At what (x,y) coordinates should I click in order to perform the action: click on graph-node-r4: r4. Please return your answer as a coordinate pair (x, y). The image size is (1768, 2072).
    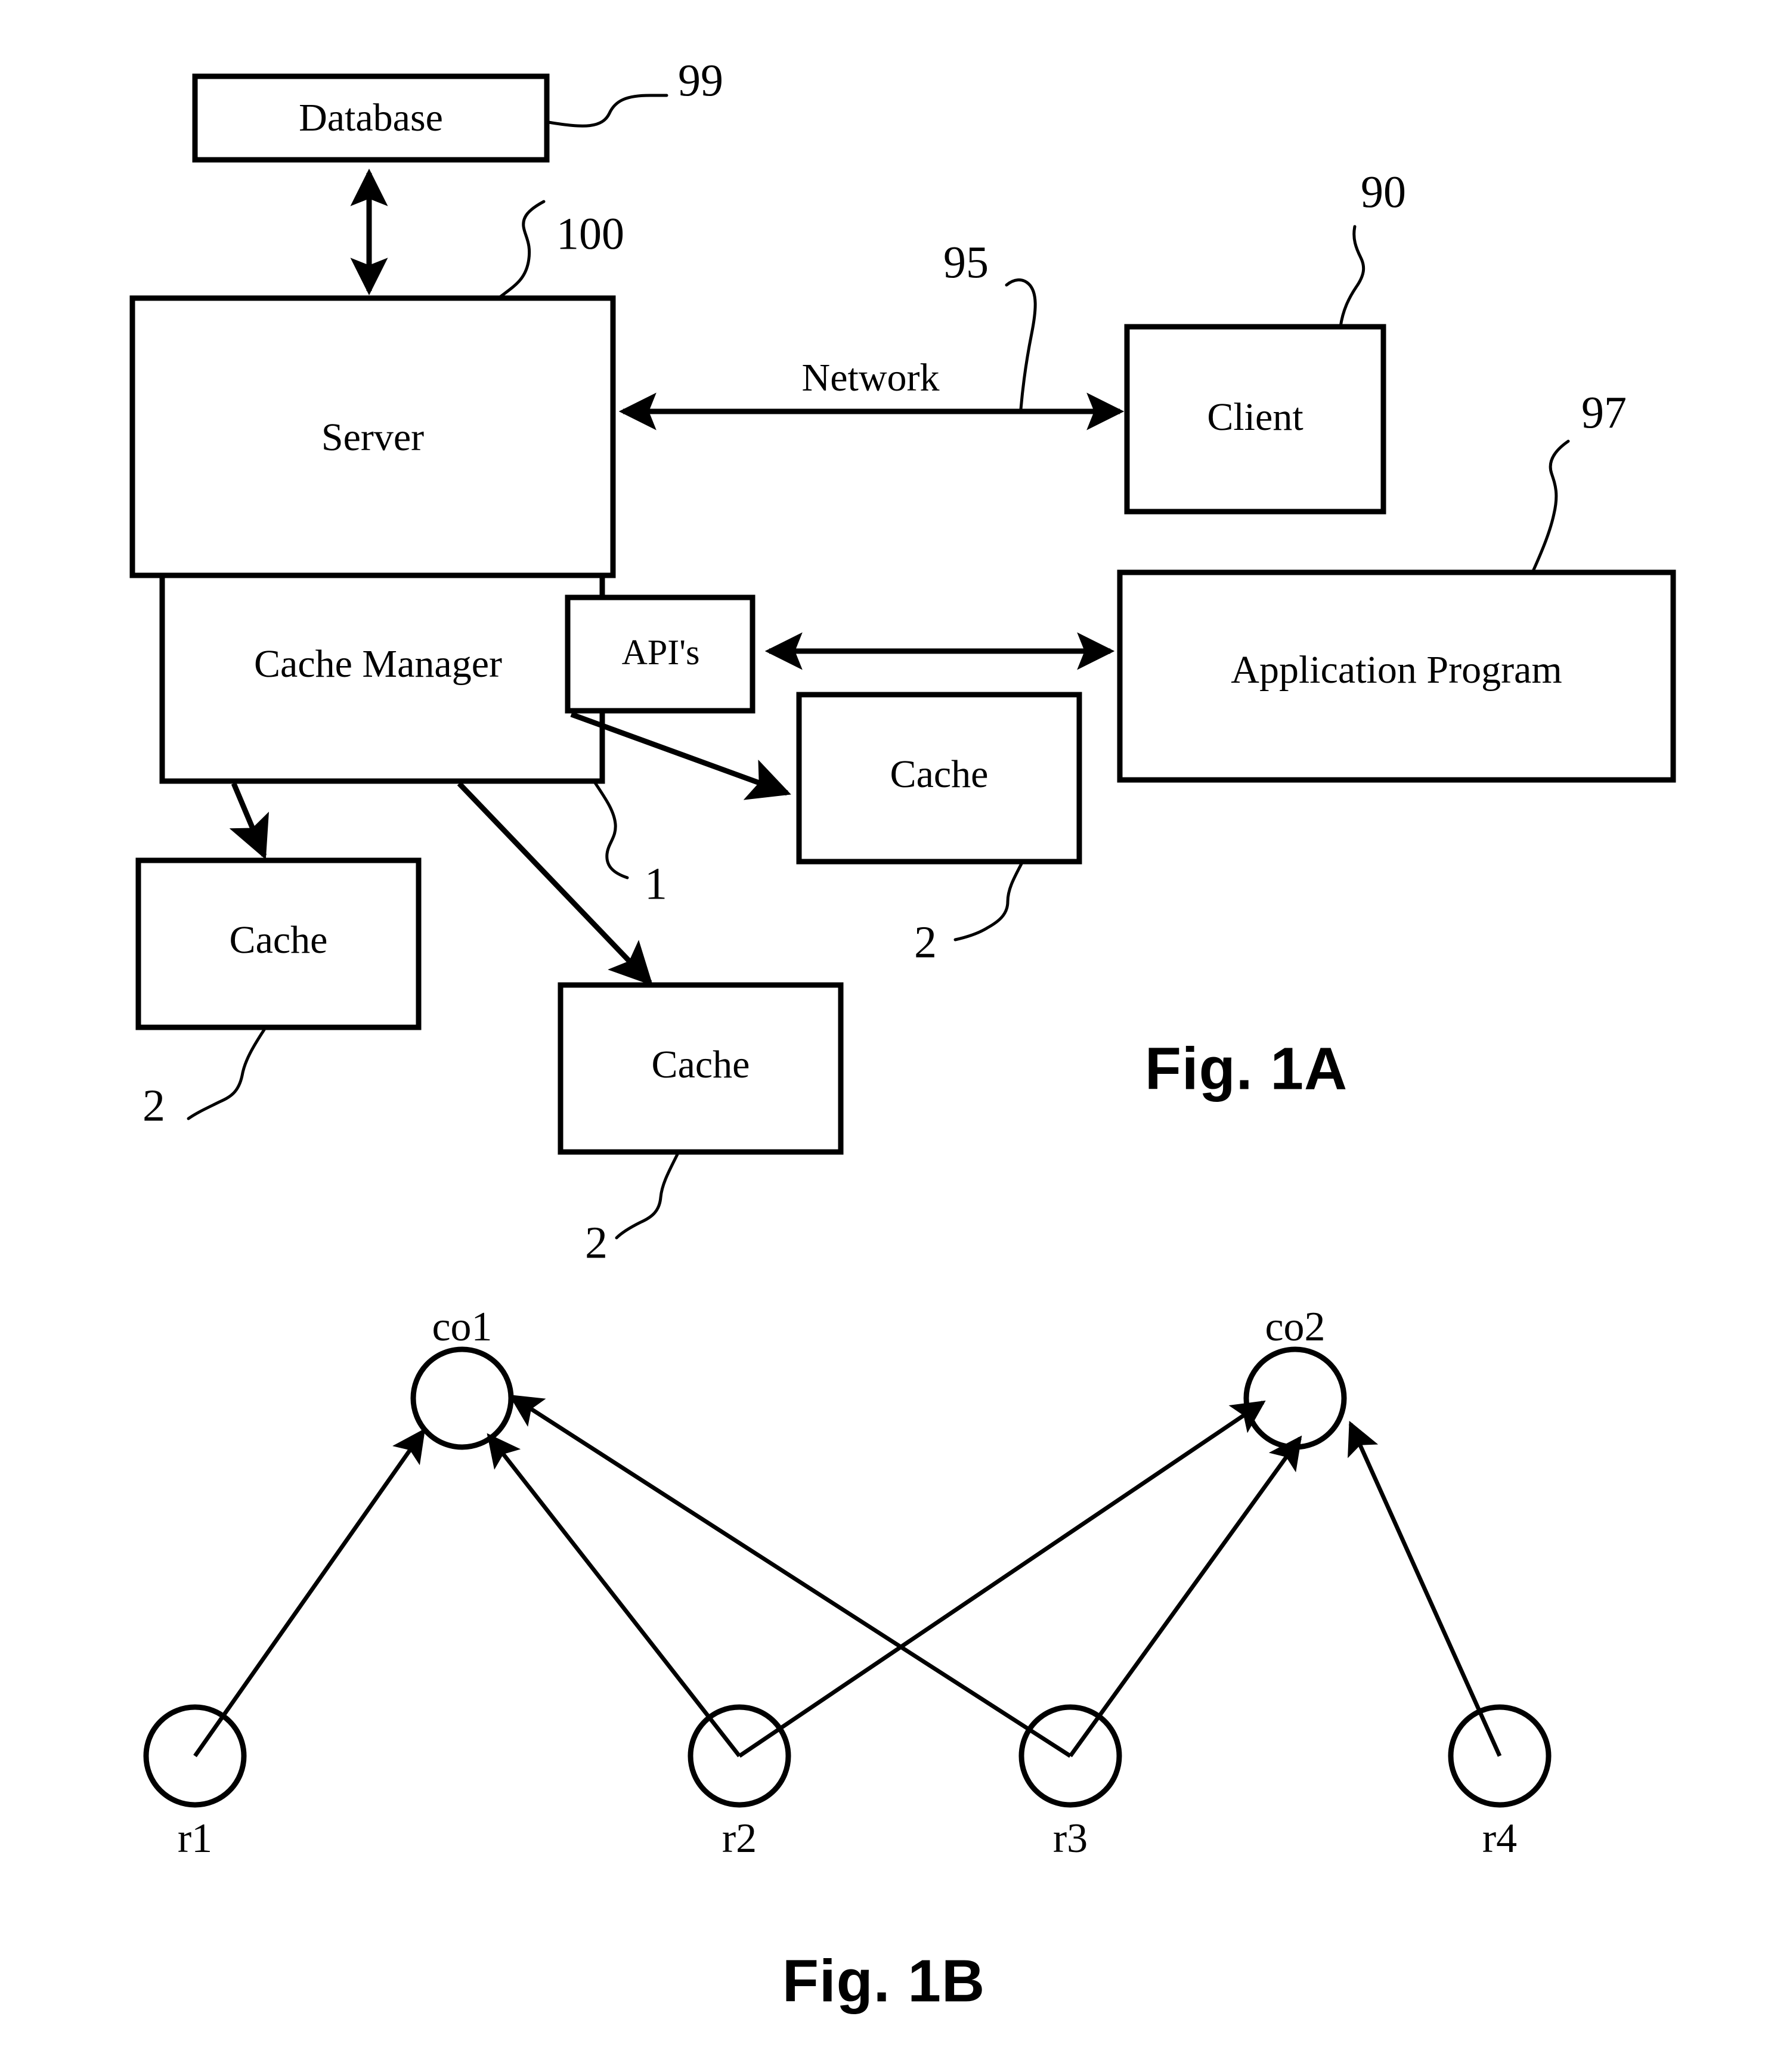
    Looking at the image, I should click on (1500, 1783).